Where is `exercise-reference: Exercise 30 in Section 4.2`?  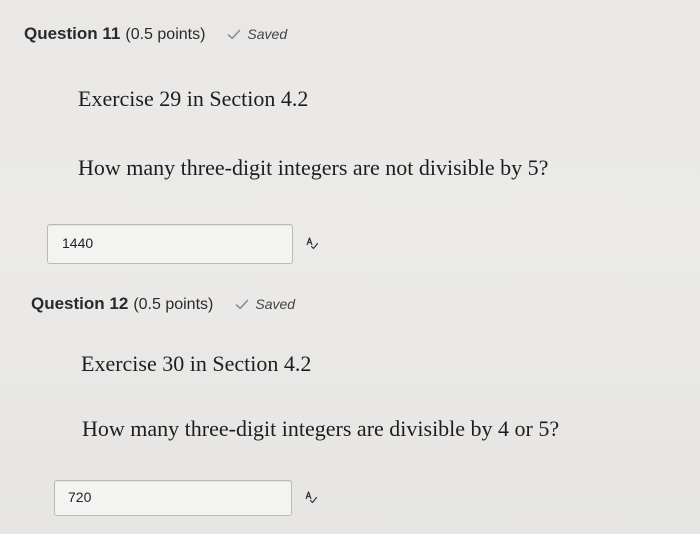
exercise-reference: Exercise 30 in Section 4.2 is located at coordinates (196, 363).